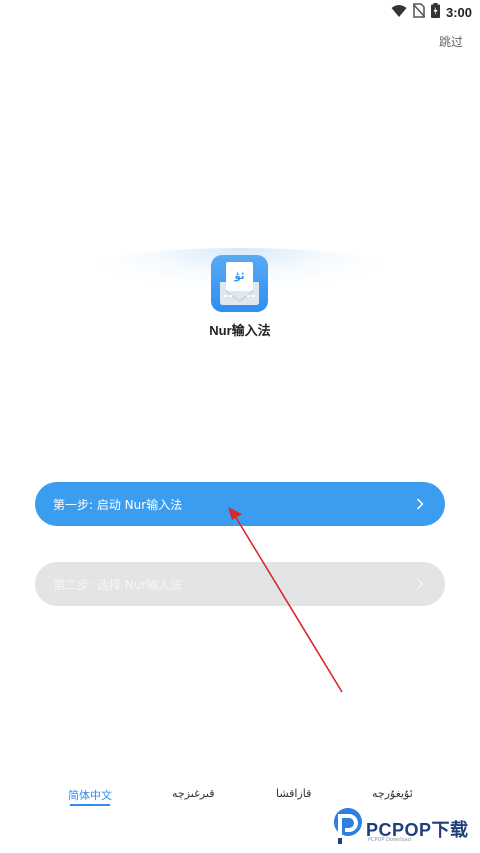  I want to click on status-icons: 3:00, so click(431, 12).